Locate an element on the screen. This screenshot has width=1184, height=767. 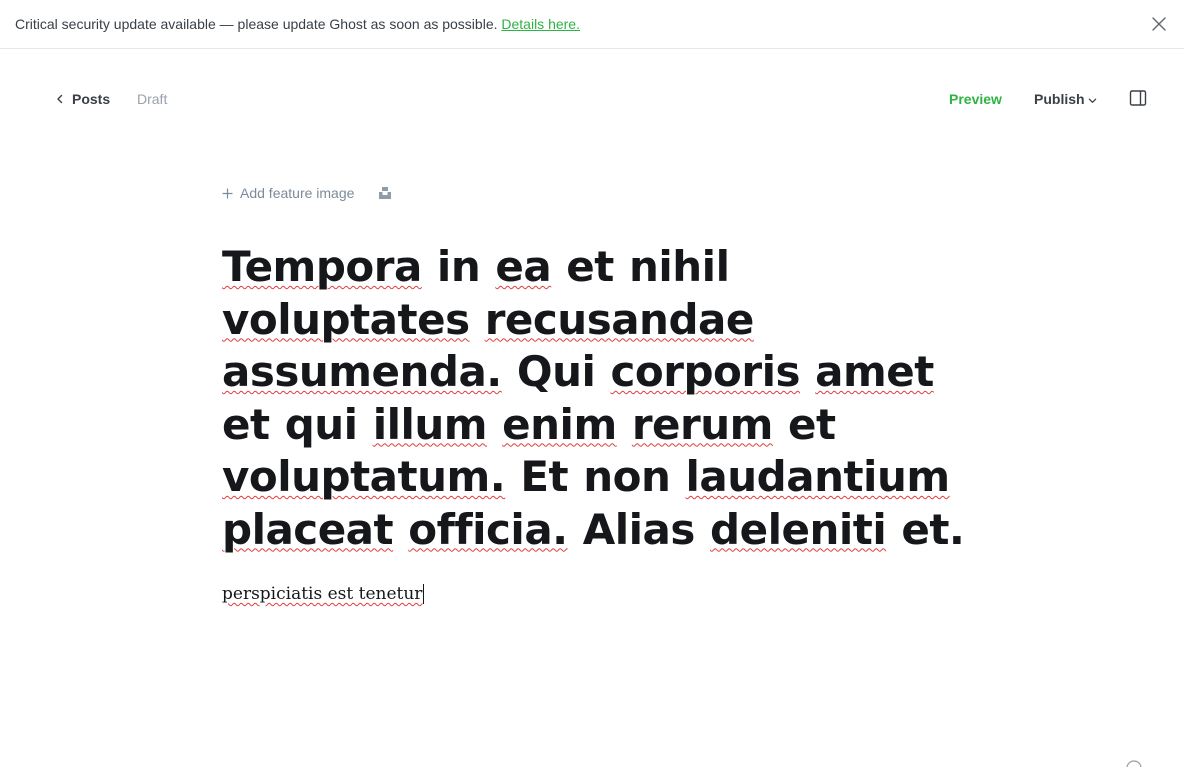
plus-icon is located at coordinates (227, 193).